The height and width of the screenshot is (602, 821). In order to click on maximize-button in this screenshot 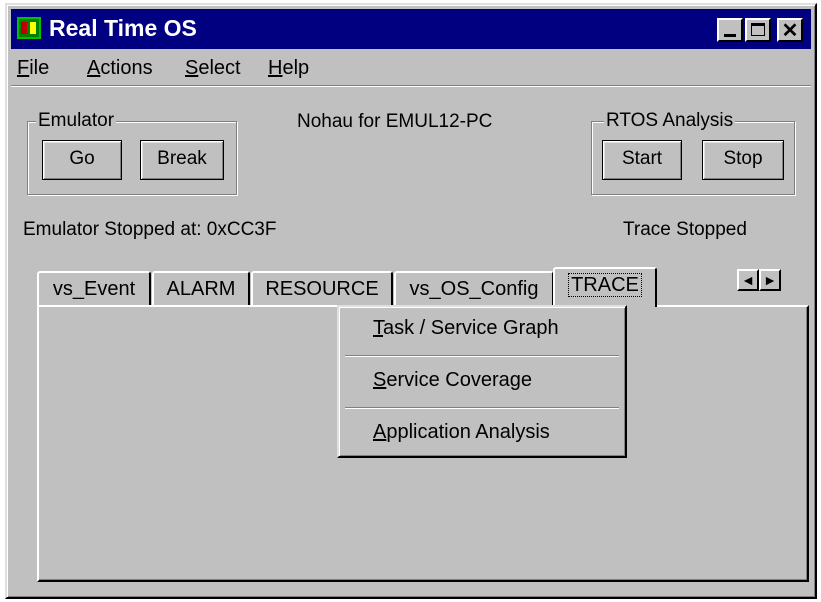, I will do `click(758, 30)`.